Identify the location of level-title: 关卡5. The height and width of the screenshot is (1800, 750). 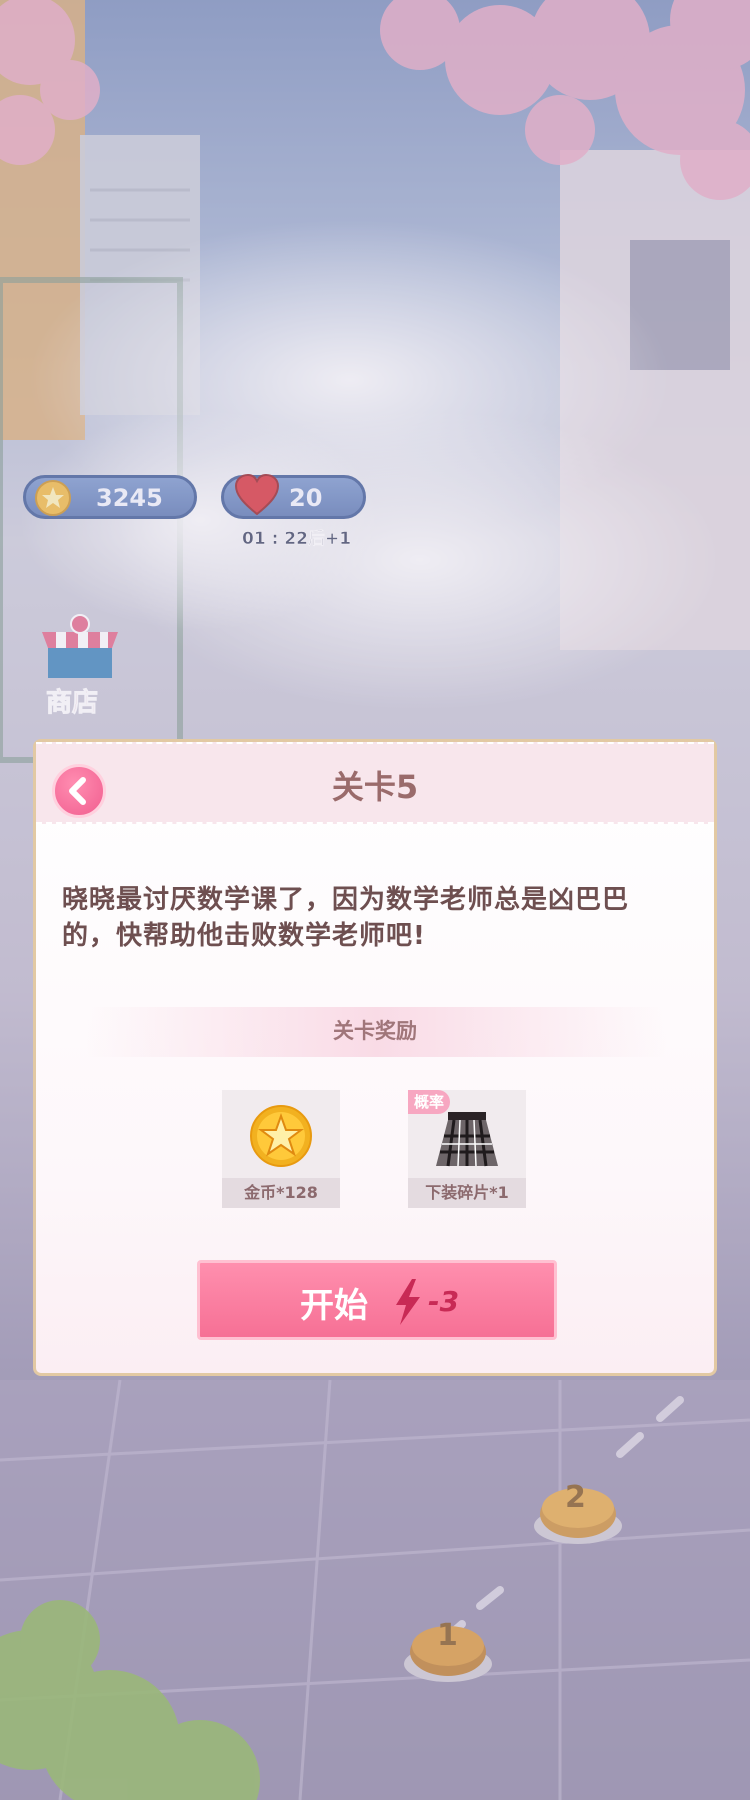
(375, 787).